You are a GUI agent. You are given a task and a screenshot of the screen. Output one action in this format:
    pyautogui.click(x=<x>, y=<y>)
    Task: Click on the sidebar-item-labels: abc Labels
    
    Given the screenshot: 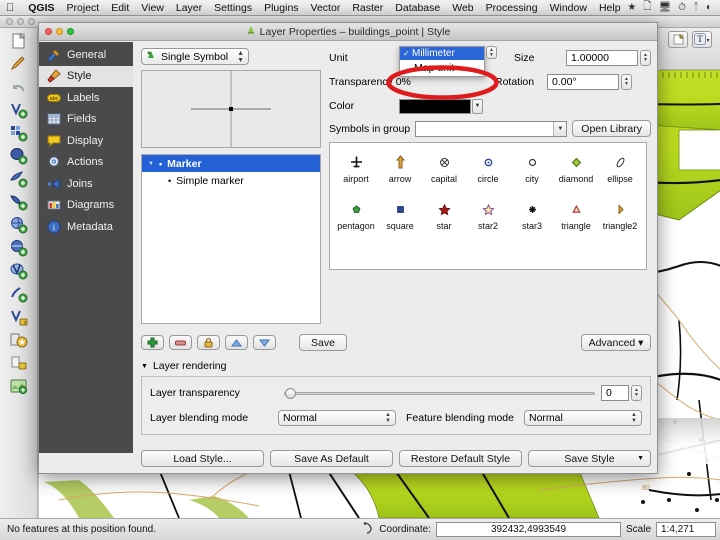 What is the action you would take?
    pyautogui.click(x=86, y=98)
    